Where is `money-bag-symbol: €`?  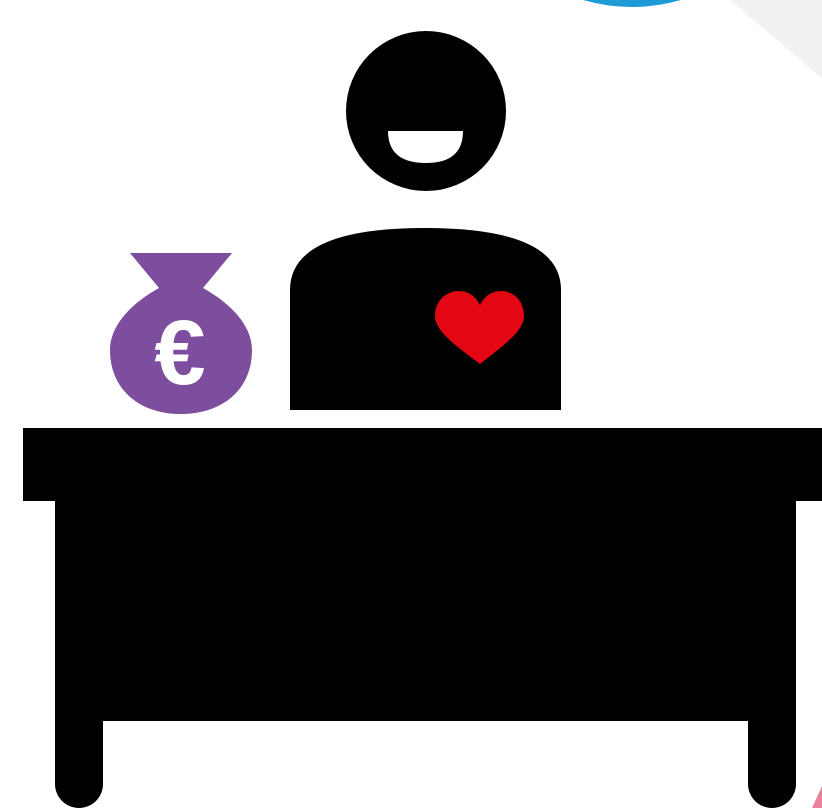
money-bag-symbol: € is located at coordinates (179, 353).